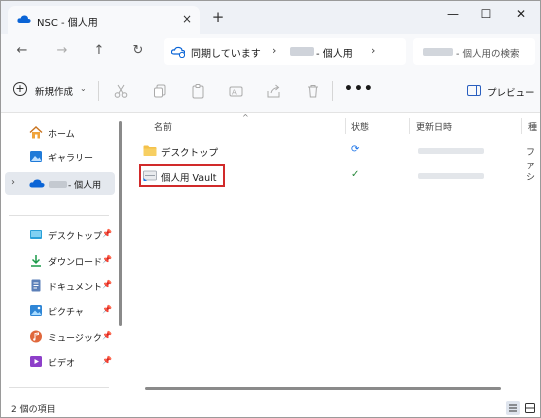 The height and width of the screenshot is (418, 541). Describe the element at coordinates (67, 23) in the screenshot. I see `tab-title: NSC - 個人用` at that location.